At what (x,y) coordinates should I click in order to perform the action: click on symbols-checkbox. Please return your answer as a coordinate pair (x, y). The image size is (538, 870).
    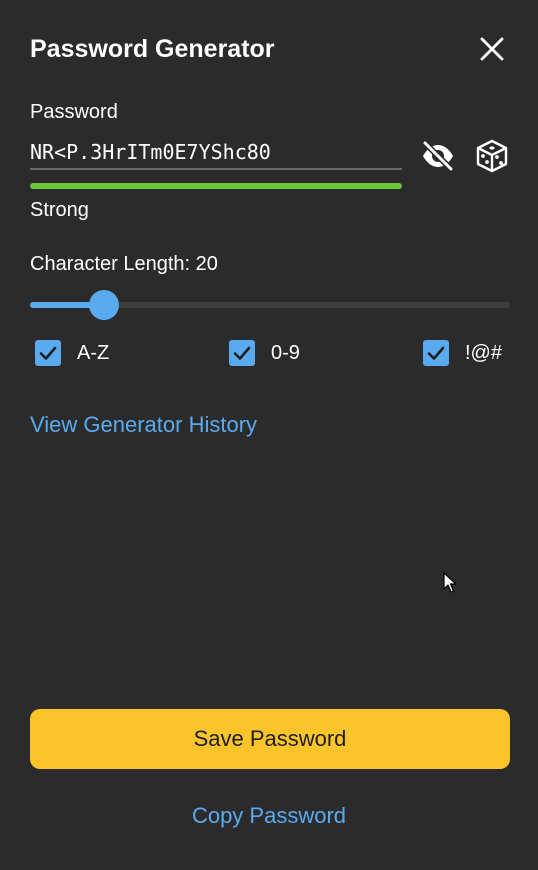
    Looking at the image, I should click on (436, 353).